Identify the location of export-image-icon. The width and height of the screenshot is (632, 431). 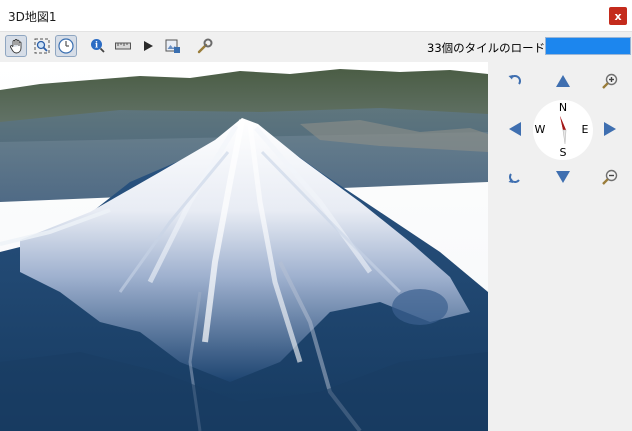
(172, 46).